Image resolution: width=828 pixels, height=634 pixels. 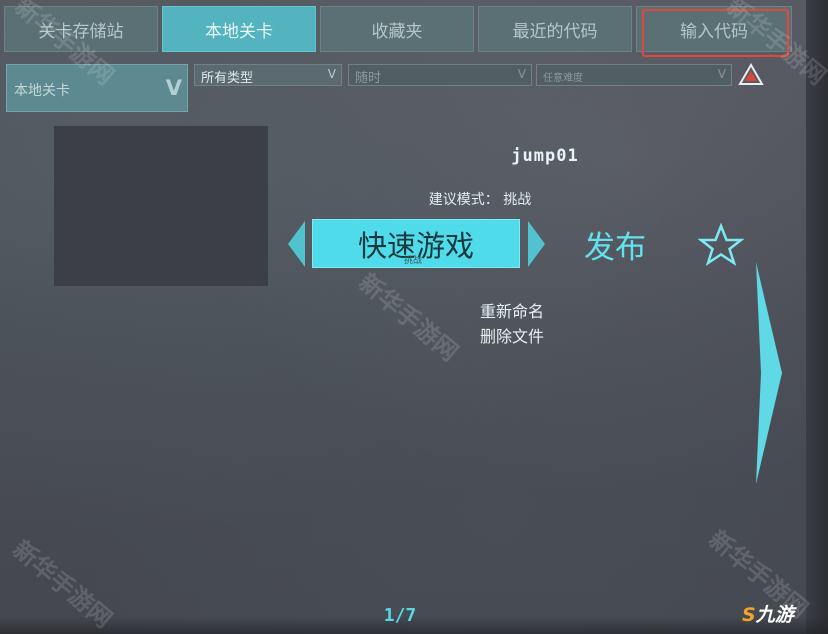 I want to click on tab-favorites: 收藏夹, so click(x=397, y=29).